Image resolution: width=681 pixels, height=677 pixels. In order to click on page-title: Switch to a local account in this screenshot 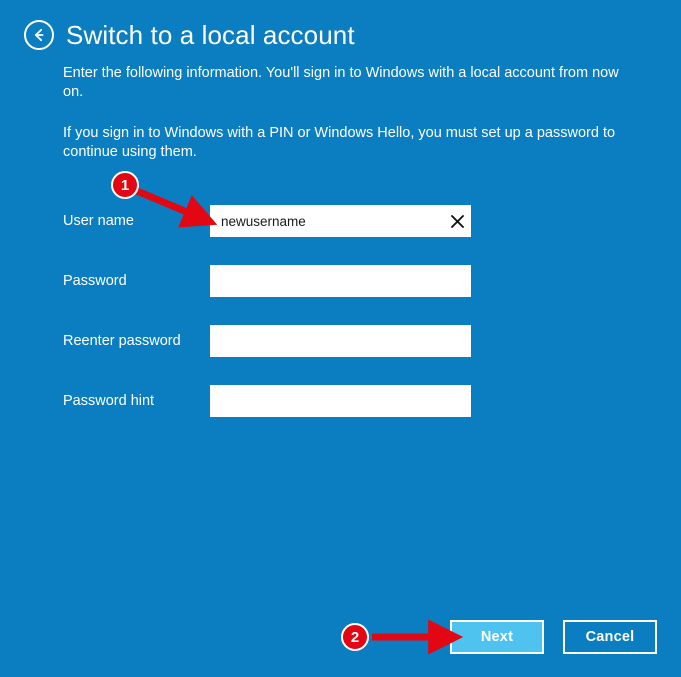, I will do `click(210, 35)`.